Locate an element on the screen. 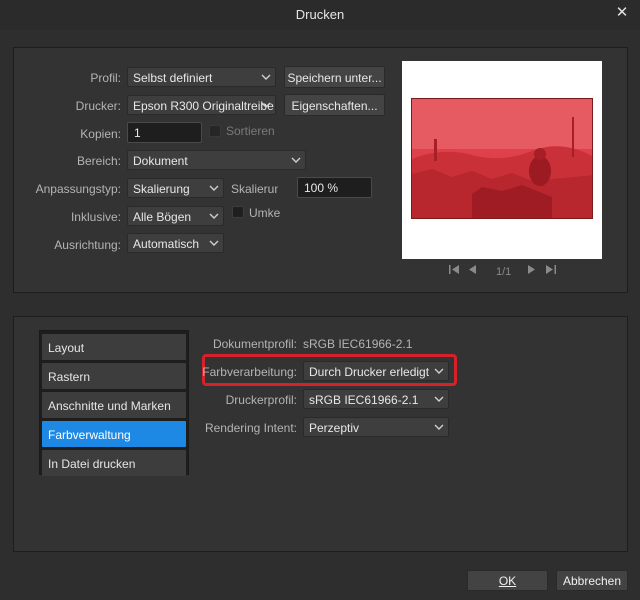  range-label: Bereich: is located at coordinates (98, 161).